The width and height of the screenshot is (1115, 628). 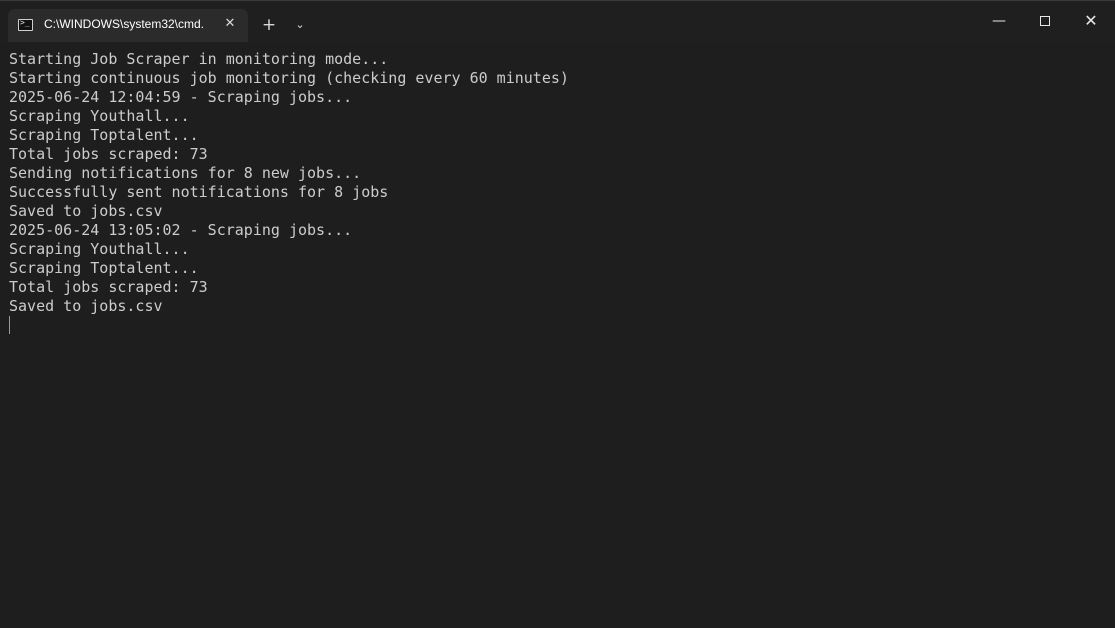 I want to click on new-tab-button: +, so click(x=269, y=25).